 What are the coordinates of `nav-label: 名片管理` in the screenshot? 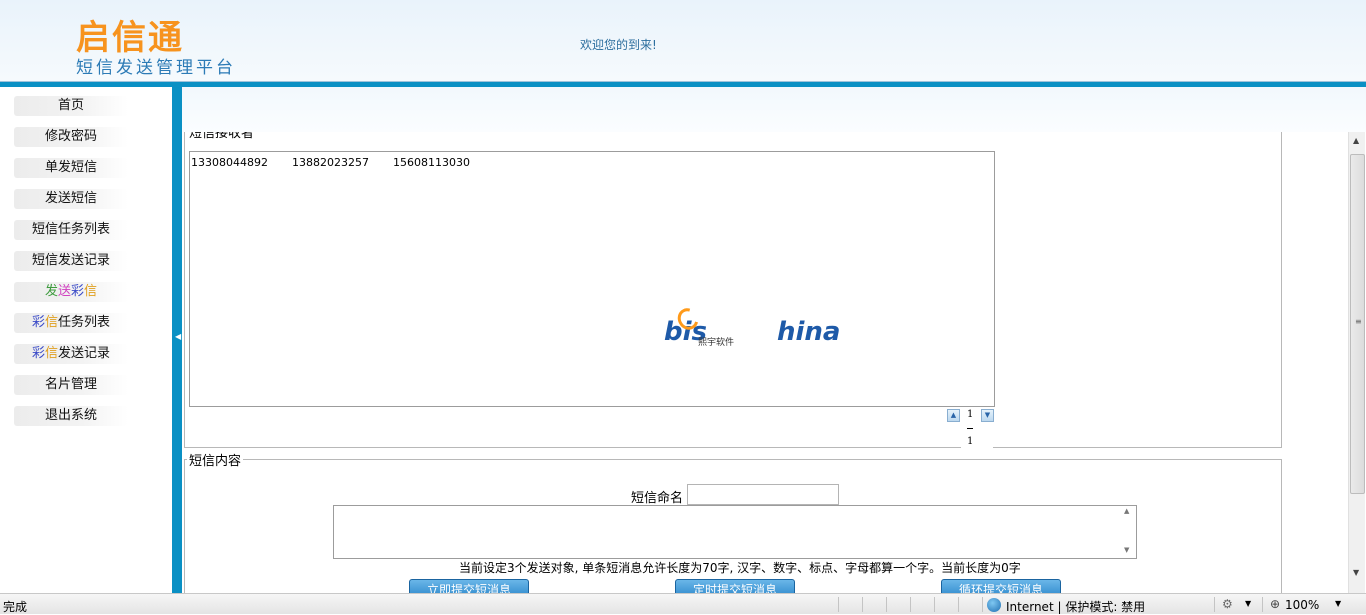 It's located at (70, 384).